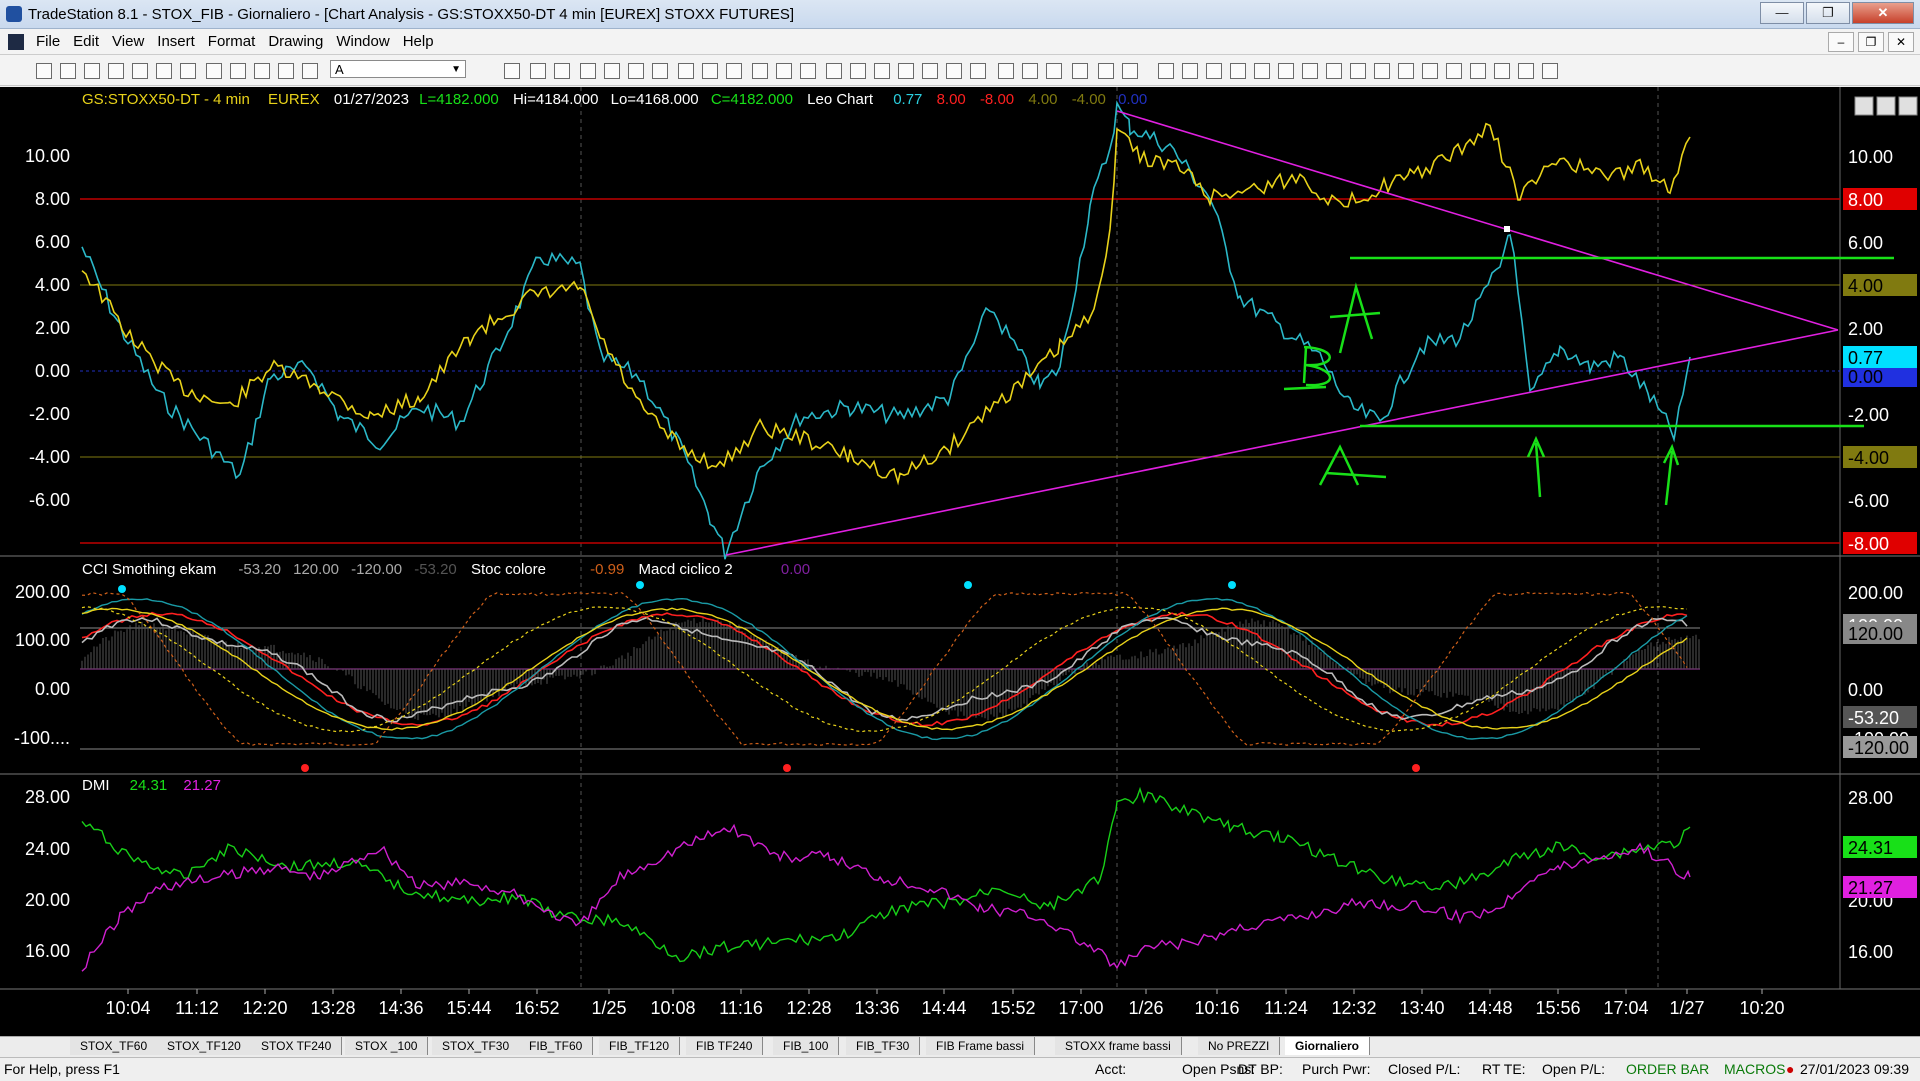 The width and height of the screenshot is (1920, 1081). What do you see at coordinates (297, 1046) in the screenshot?
I see `workspace-tab: STOX TF240` at bounding box center [297, 1046].